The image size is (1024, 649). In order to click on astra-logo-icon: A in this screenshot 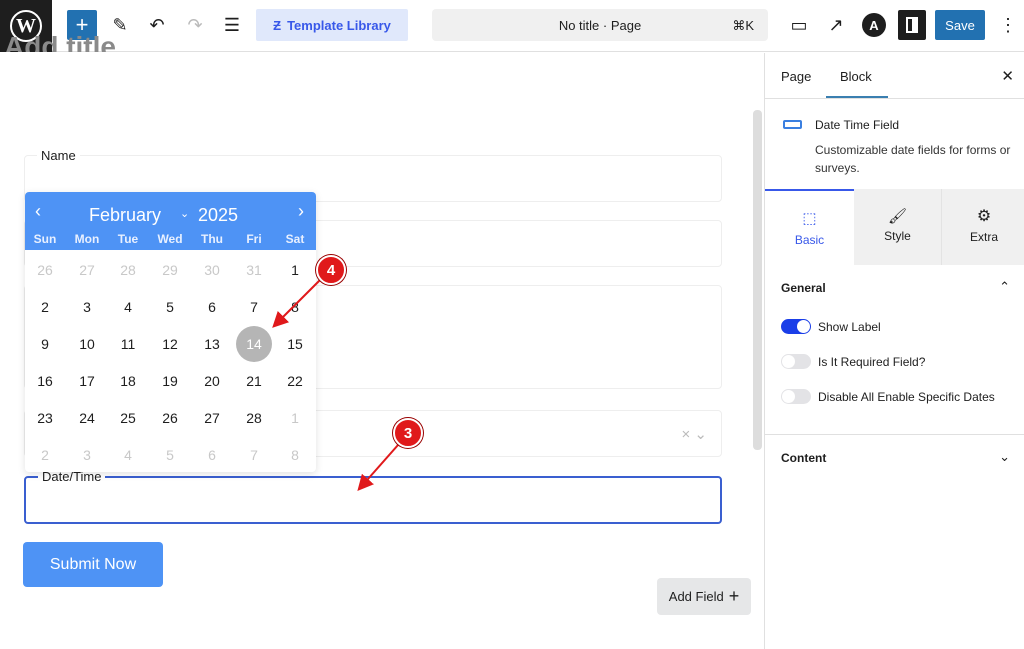, I will do `click(874, 25)`.